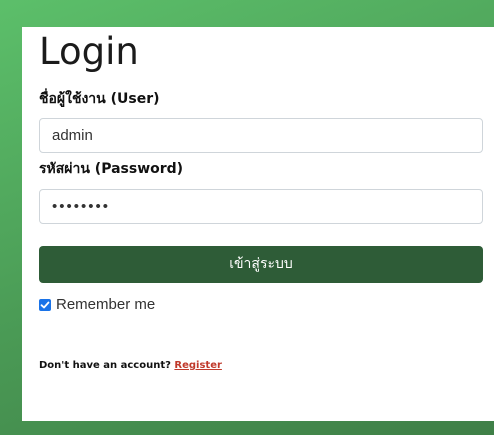 The width and height of the screenshot is (494, 435). I want to click on checkmark-icon, so click(45, 304).